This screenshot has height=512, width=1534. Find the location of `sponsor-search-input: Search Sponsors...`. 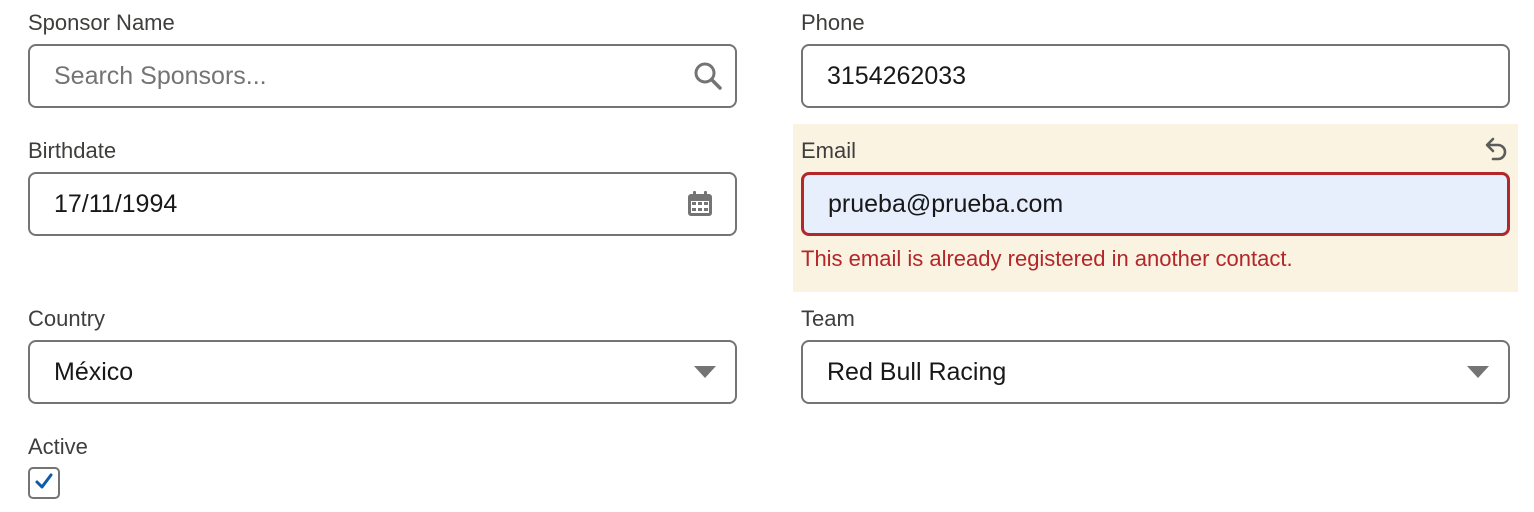

sponsor-search-input: Search Sponsors... is located at coordinates (382, 76).